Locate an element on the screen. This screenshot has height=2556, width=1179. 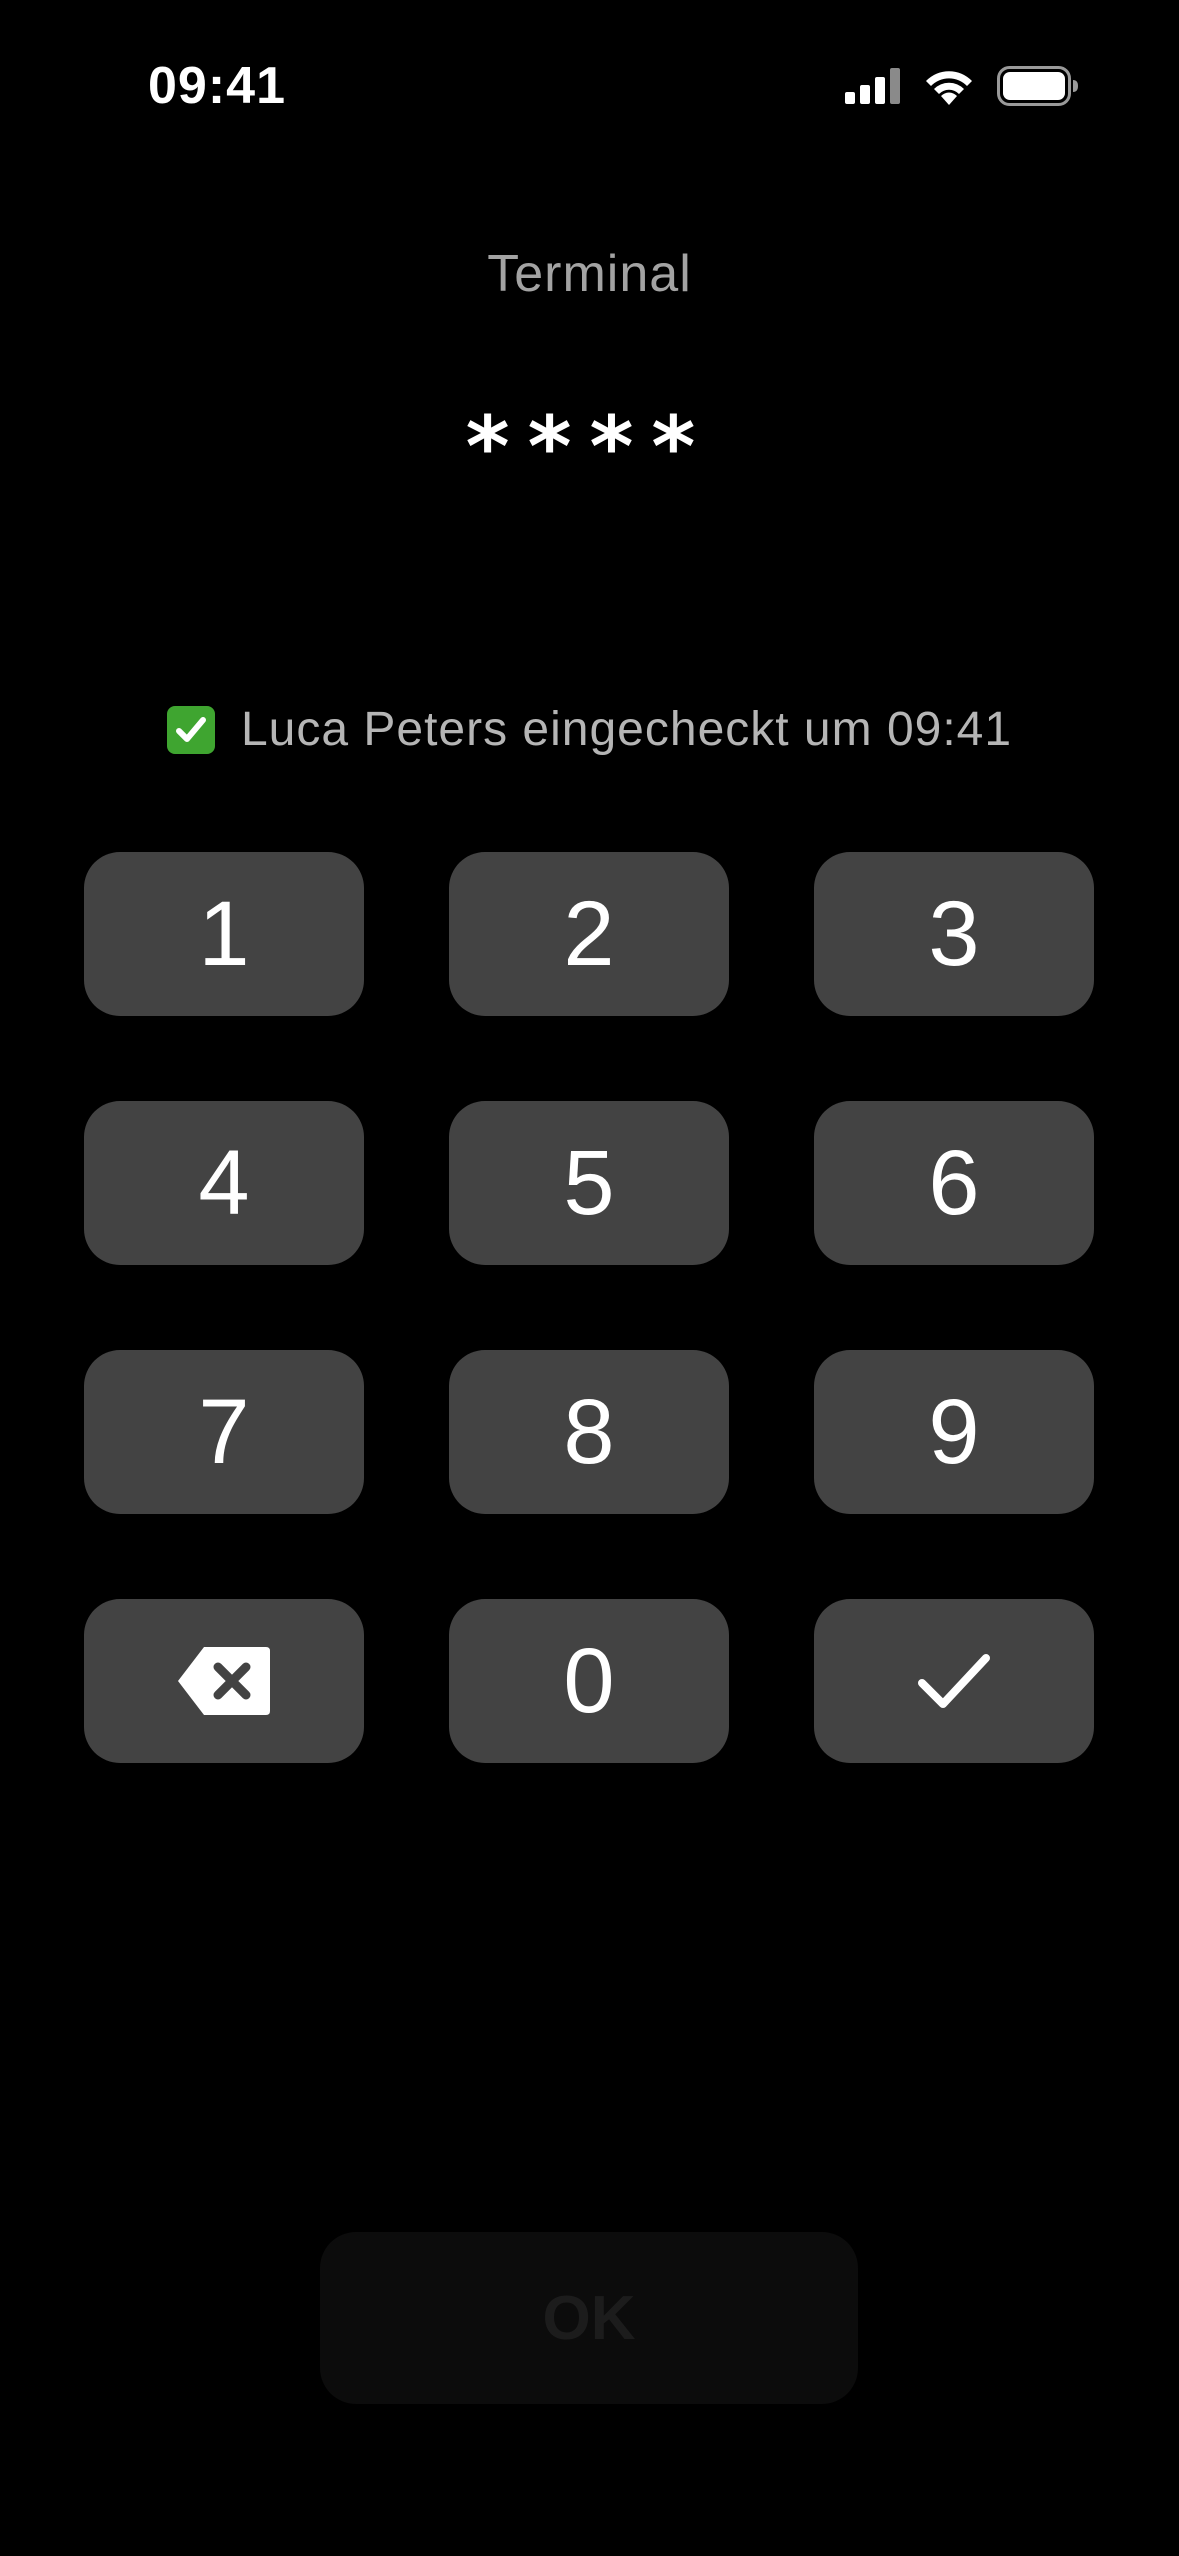
pin-display: **** is located at coordinates (589, 447).